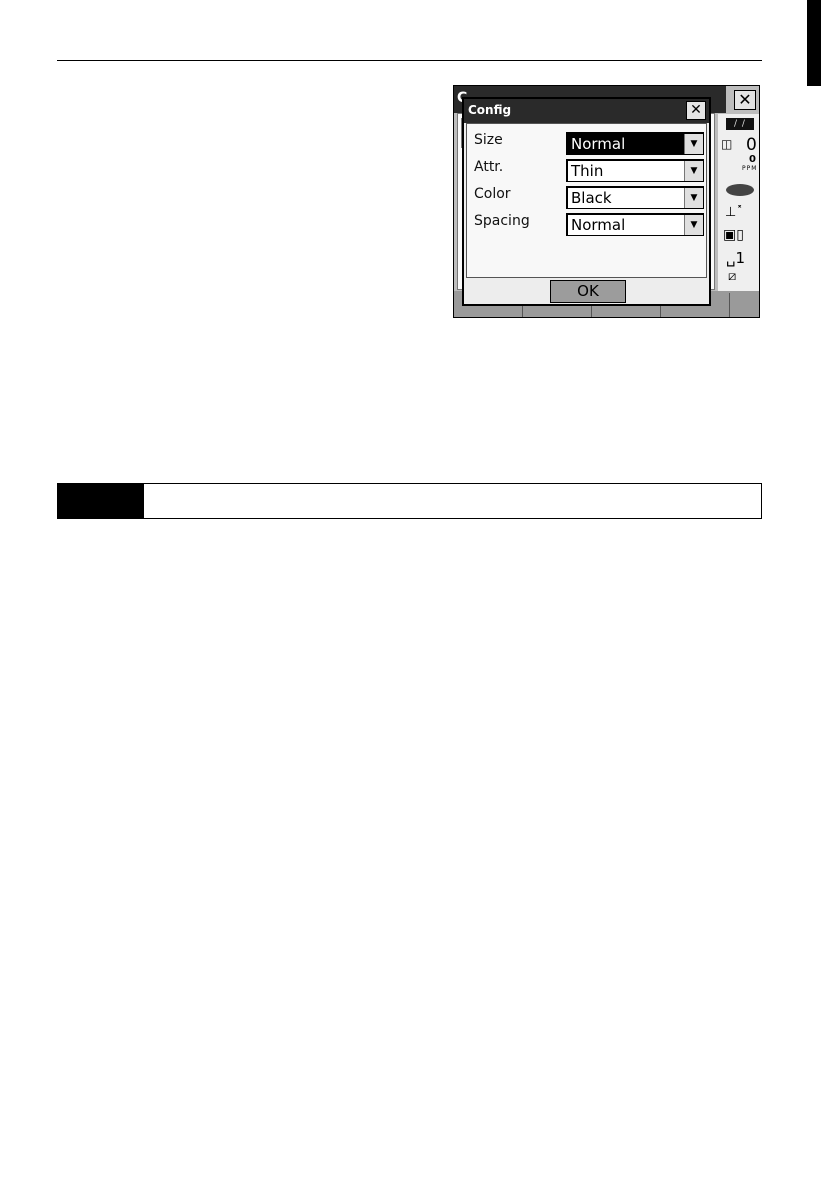 The image size is (840, 1190). Describe the element at coordinates (635, 143) in the screenshot. I see `size-select: Normal ▼` at that location.